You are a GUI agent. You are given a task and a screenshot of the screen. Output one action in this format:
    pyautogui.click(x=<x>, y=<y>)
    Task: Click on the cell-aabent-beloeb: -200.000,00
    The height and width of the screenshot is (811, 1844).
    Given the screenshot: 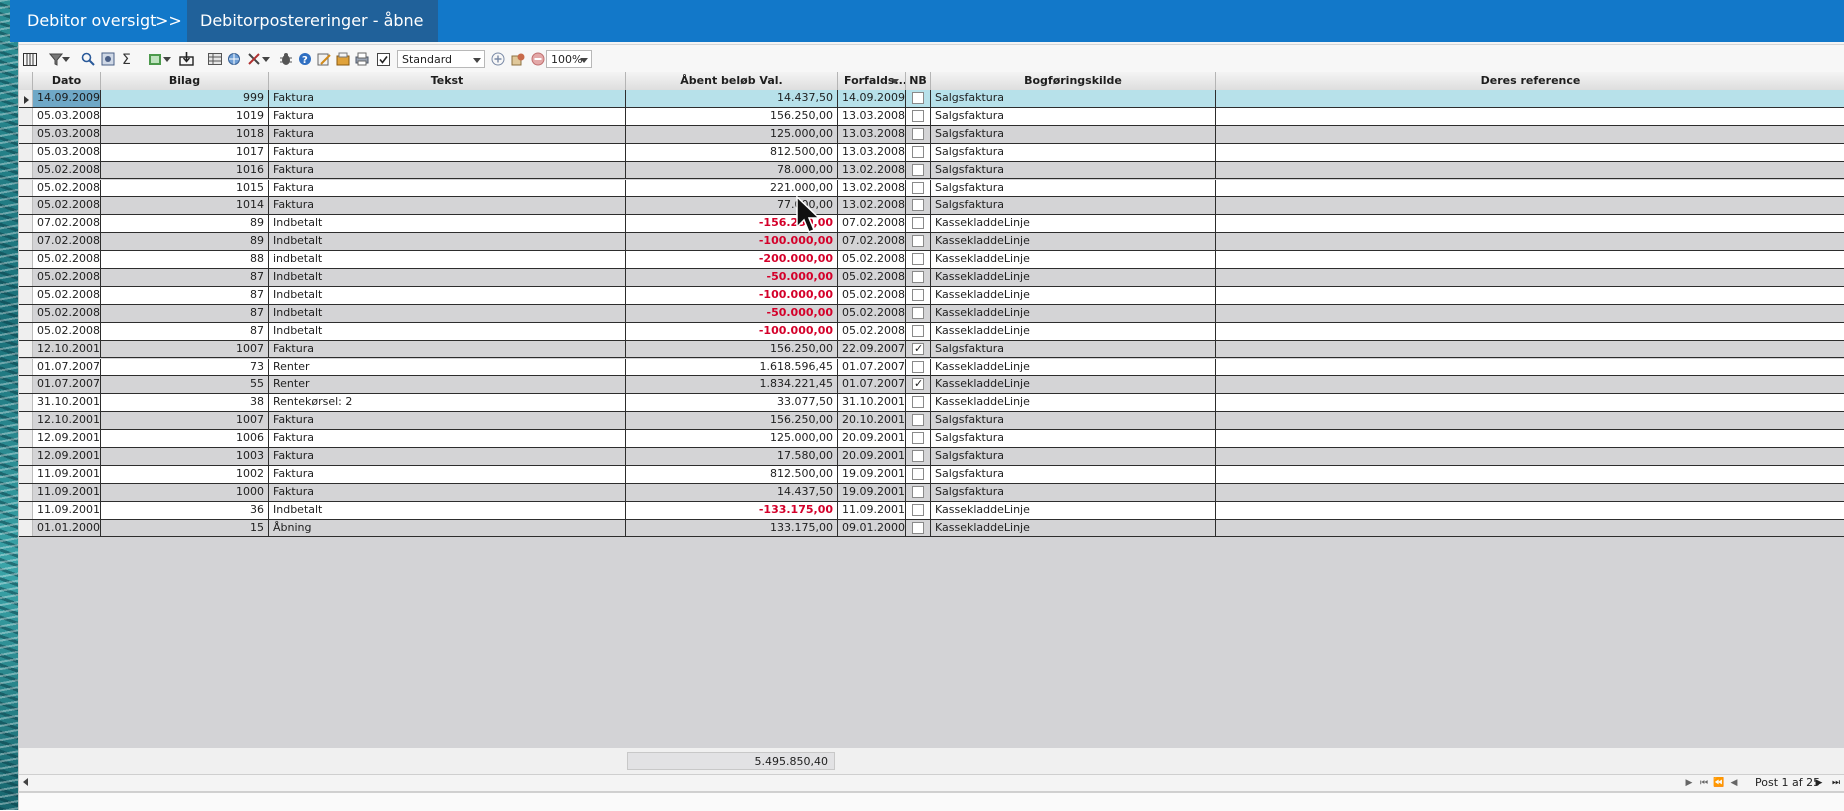 What is the action you would take?
    pyautogui.click(x=732, y=259)
    